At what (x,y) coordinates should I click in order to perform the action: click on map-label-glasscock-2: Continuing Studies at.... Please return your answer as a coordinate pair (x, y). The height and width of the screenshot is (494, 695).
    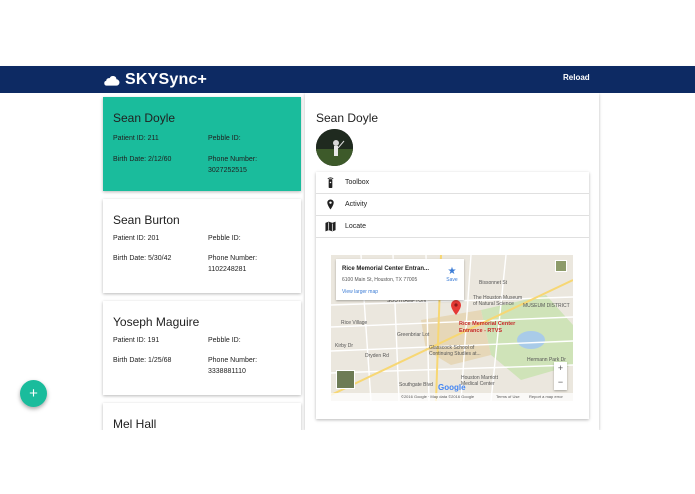
    Looking at the image, I should click on (455, 354).